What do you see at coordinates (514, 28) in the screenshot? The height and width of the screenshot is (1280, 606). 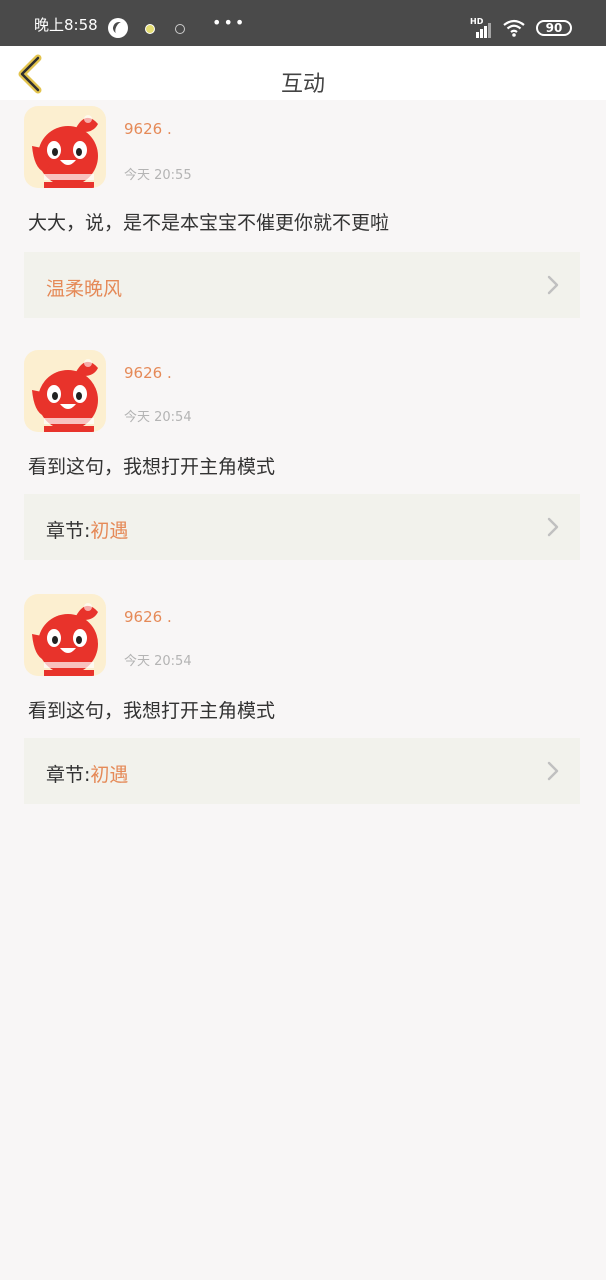 I see `wifi-icon` at bounding box center [514, 28].